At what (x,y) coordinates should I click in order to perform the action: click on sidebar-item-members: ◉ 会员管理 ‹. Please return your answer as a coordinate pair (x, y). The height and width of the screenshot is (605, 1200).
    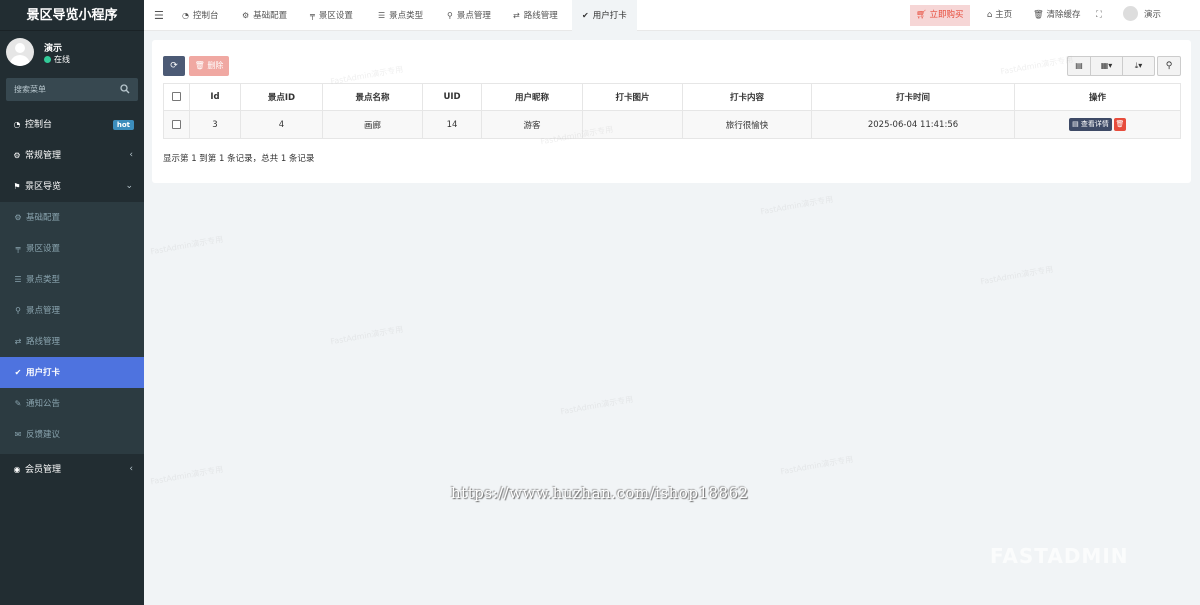
    Looking at the image, I should click on (72, 469).